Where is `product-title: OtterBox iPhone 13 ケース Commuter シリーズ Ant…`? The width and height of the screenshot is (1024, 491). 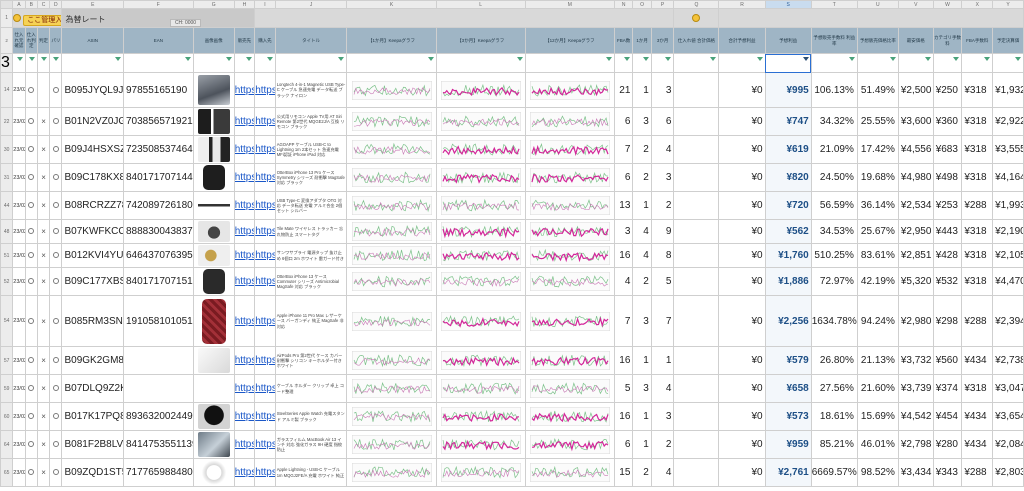
product-title: OtterBox iPhone 13 ケース Commuter シリーズ Ant… is located at coordinates (311, 281).